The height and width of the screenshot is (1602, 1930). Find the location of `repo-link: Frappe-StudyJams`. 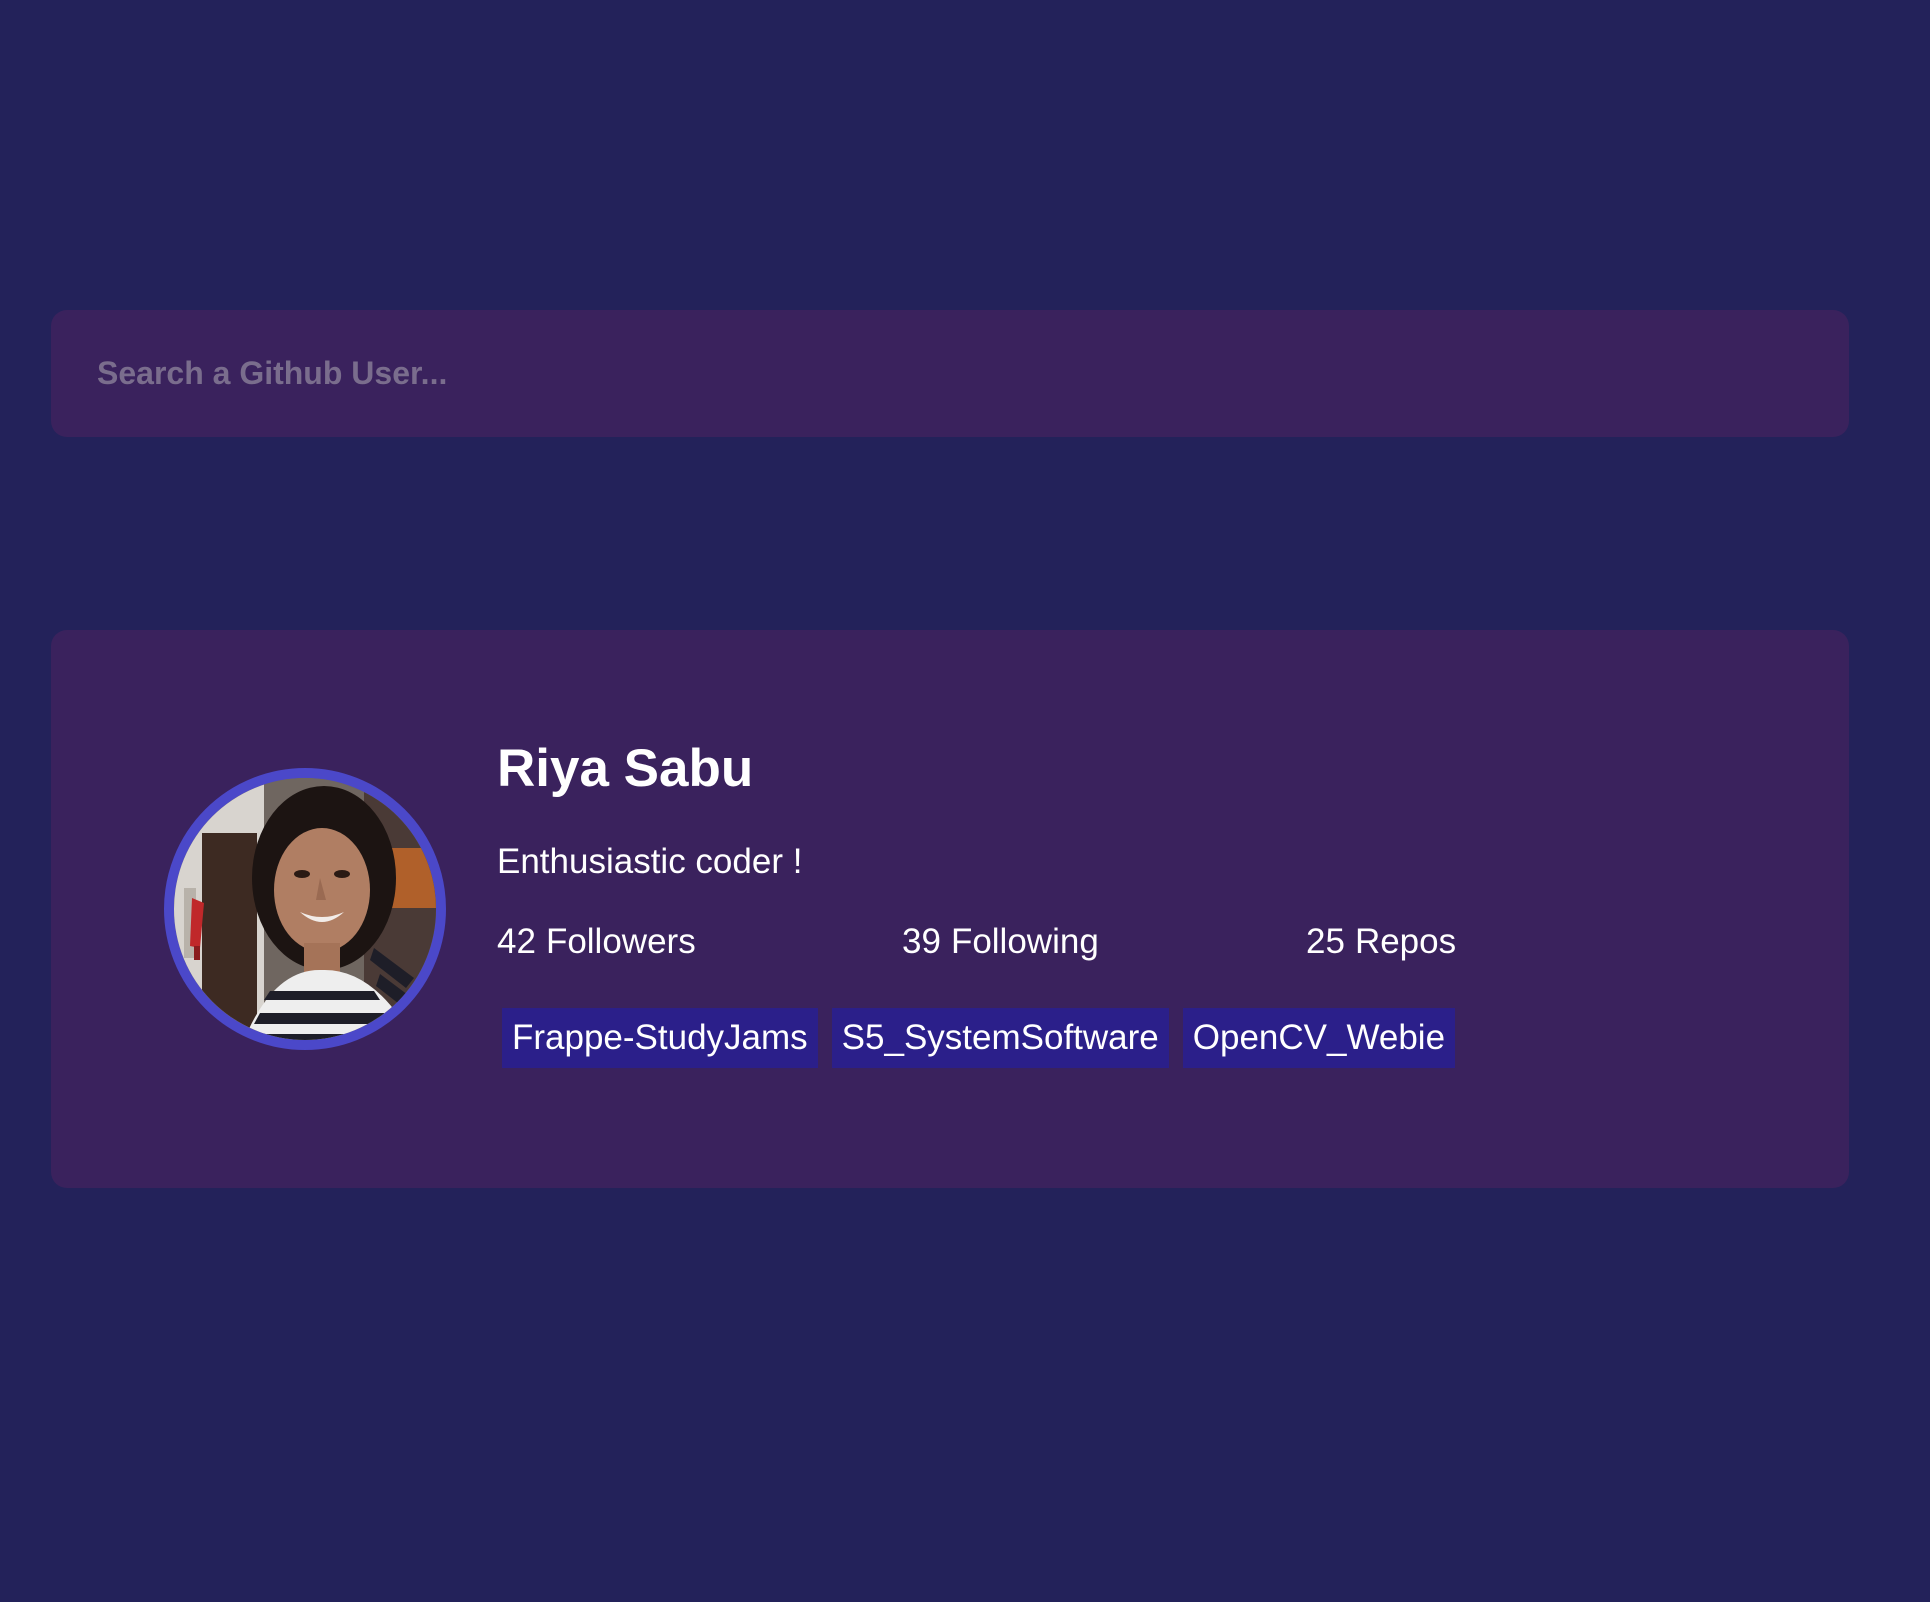

repo-link: Frappe-StudyJams is located at coordinates (660, 1038).